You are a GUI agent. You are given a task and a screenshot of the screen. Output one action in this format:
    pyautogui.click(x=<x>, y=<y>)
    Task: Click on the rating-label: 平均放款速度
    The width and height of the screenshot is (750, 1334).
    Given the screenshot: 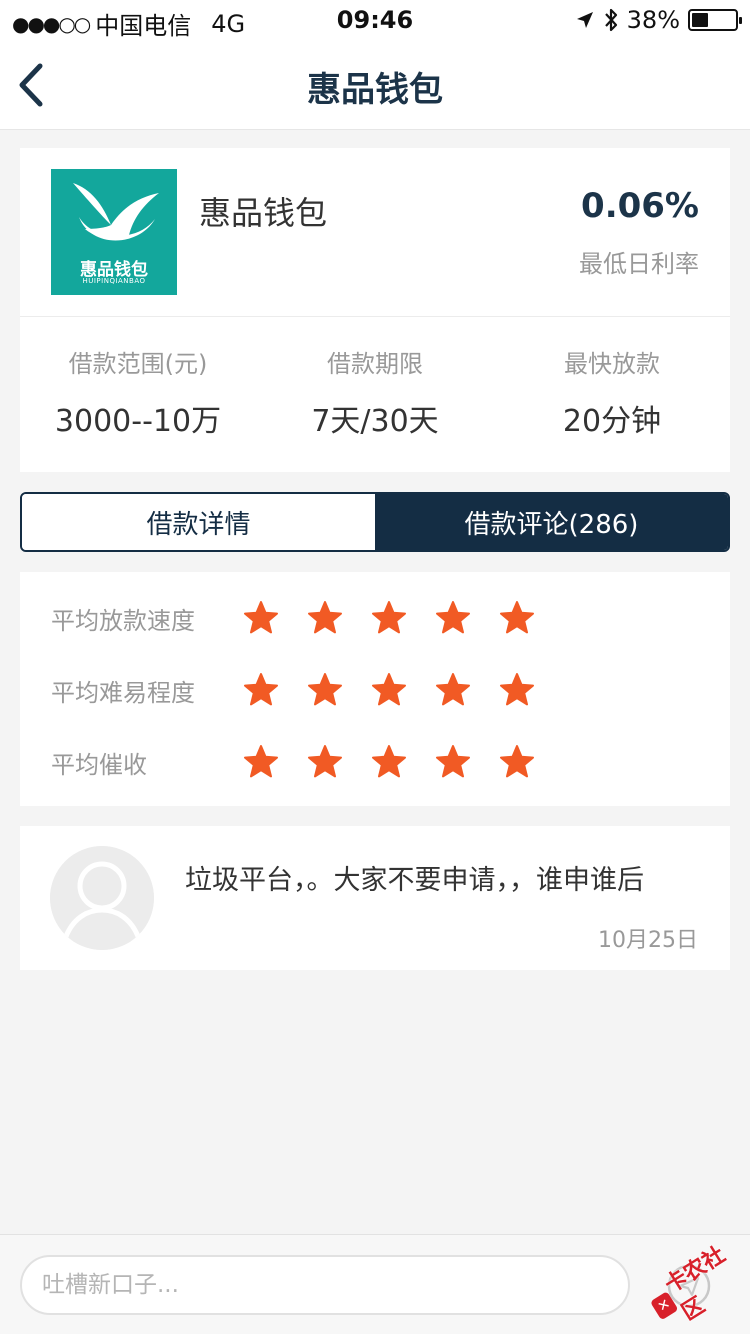 What is the action you would take?
    pyautogui.click(x=123, y=620)
    